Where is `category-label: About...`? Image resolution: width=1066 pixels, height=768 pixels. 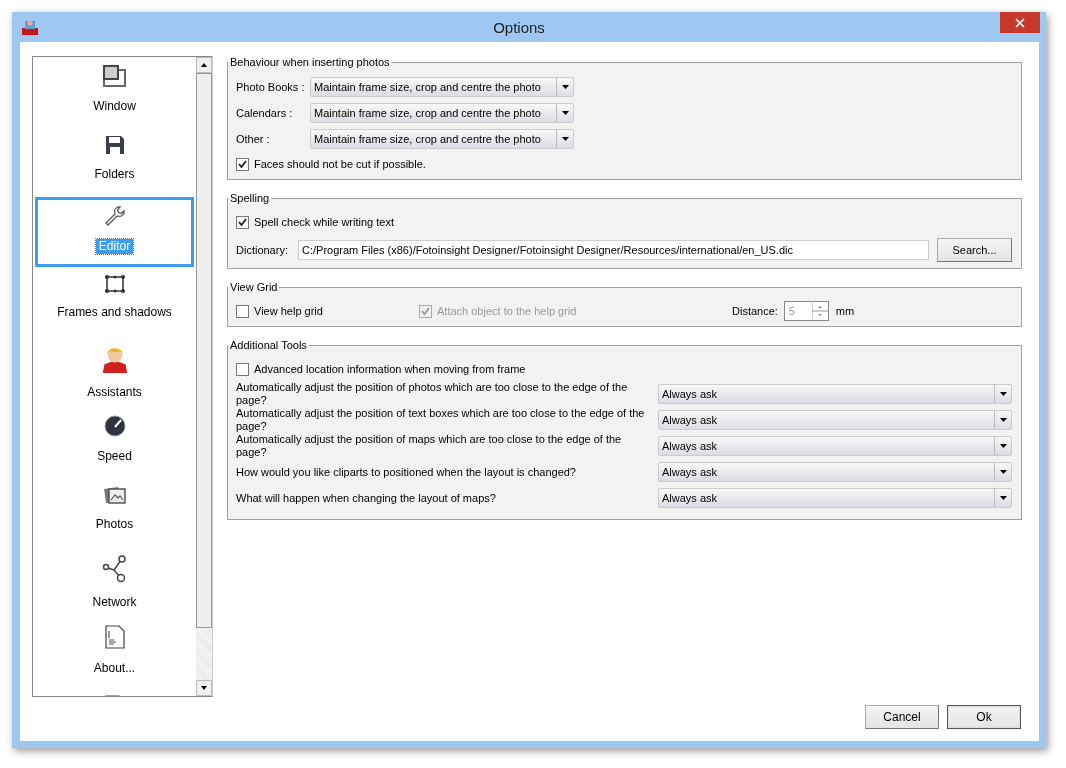
category-label: About... is located at coordinates (114, 668).